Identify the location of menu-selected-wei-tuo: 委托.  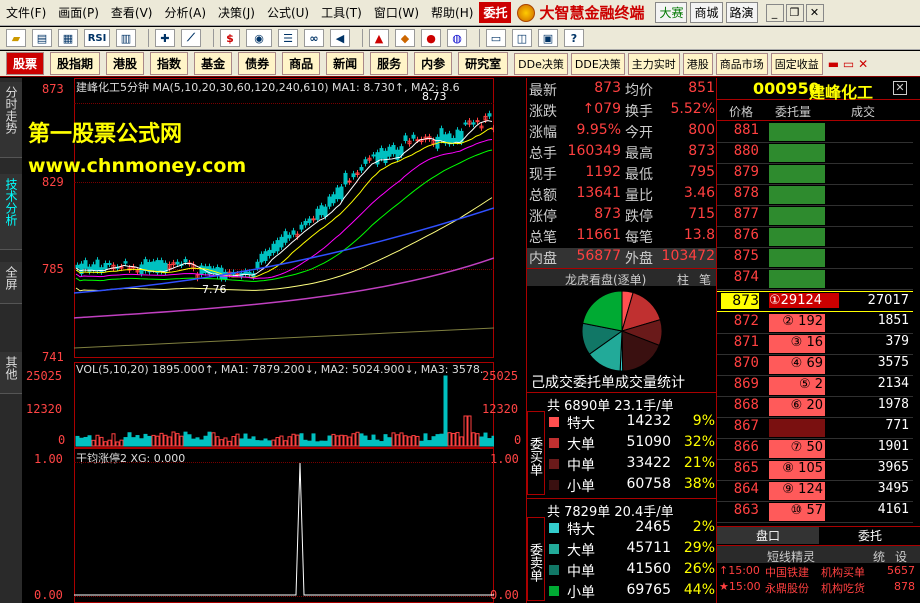
(495, 12).